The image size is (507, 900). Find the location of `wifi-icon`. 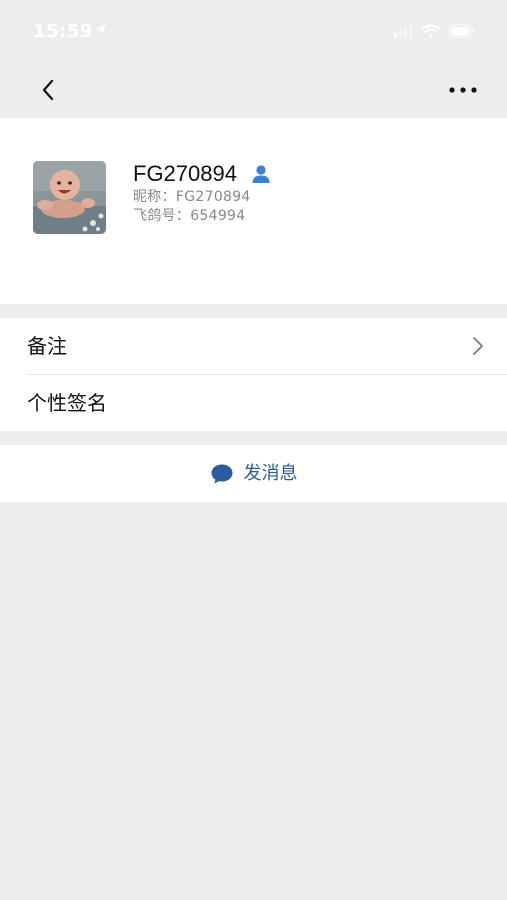

wifi-icon is located at coordinates (431, 31).